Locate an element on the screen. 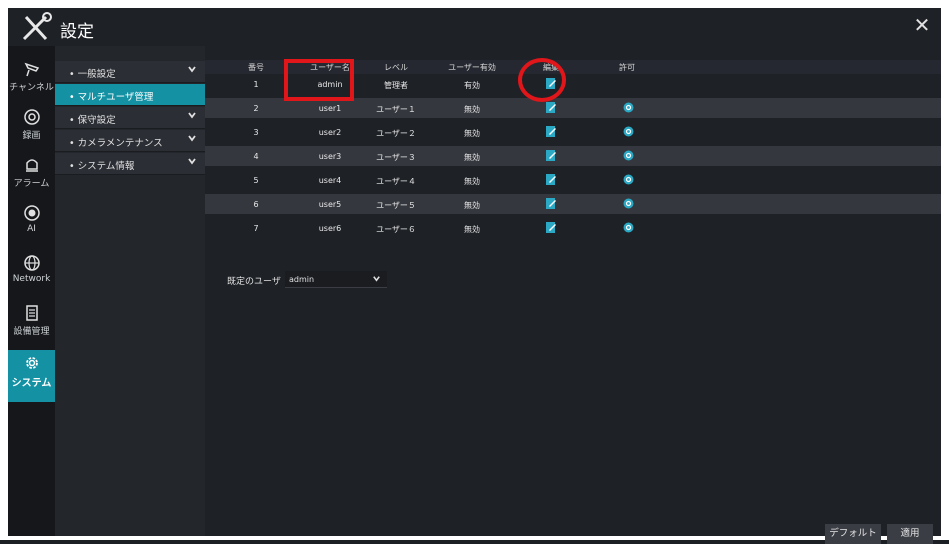  sidebar-item-record: 録画 is located at coordinates (31, 126).